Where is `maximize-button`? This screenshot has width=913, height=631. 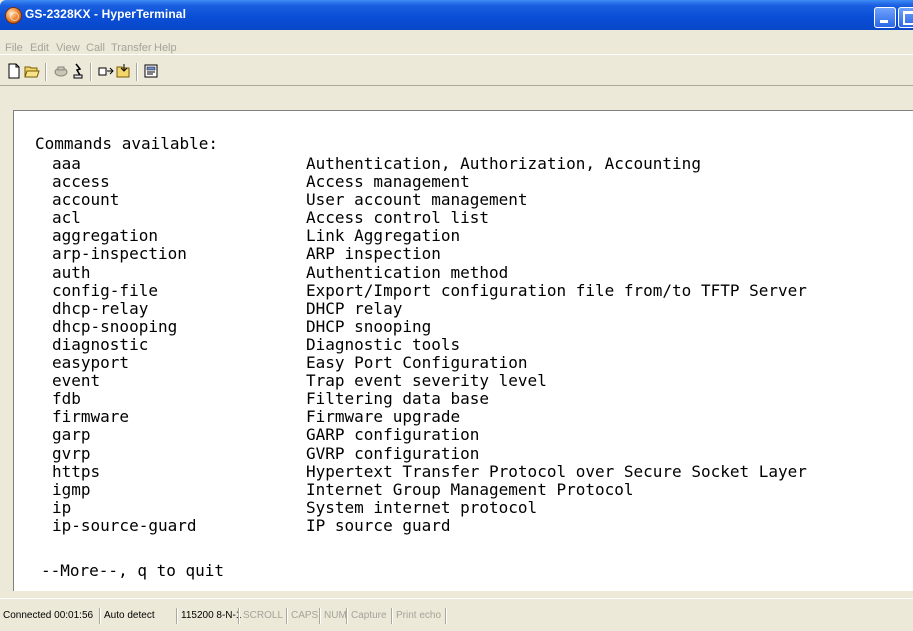
maximize-button is located at coordinates (905, 17).